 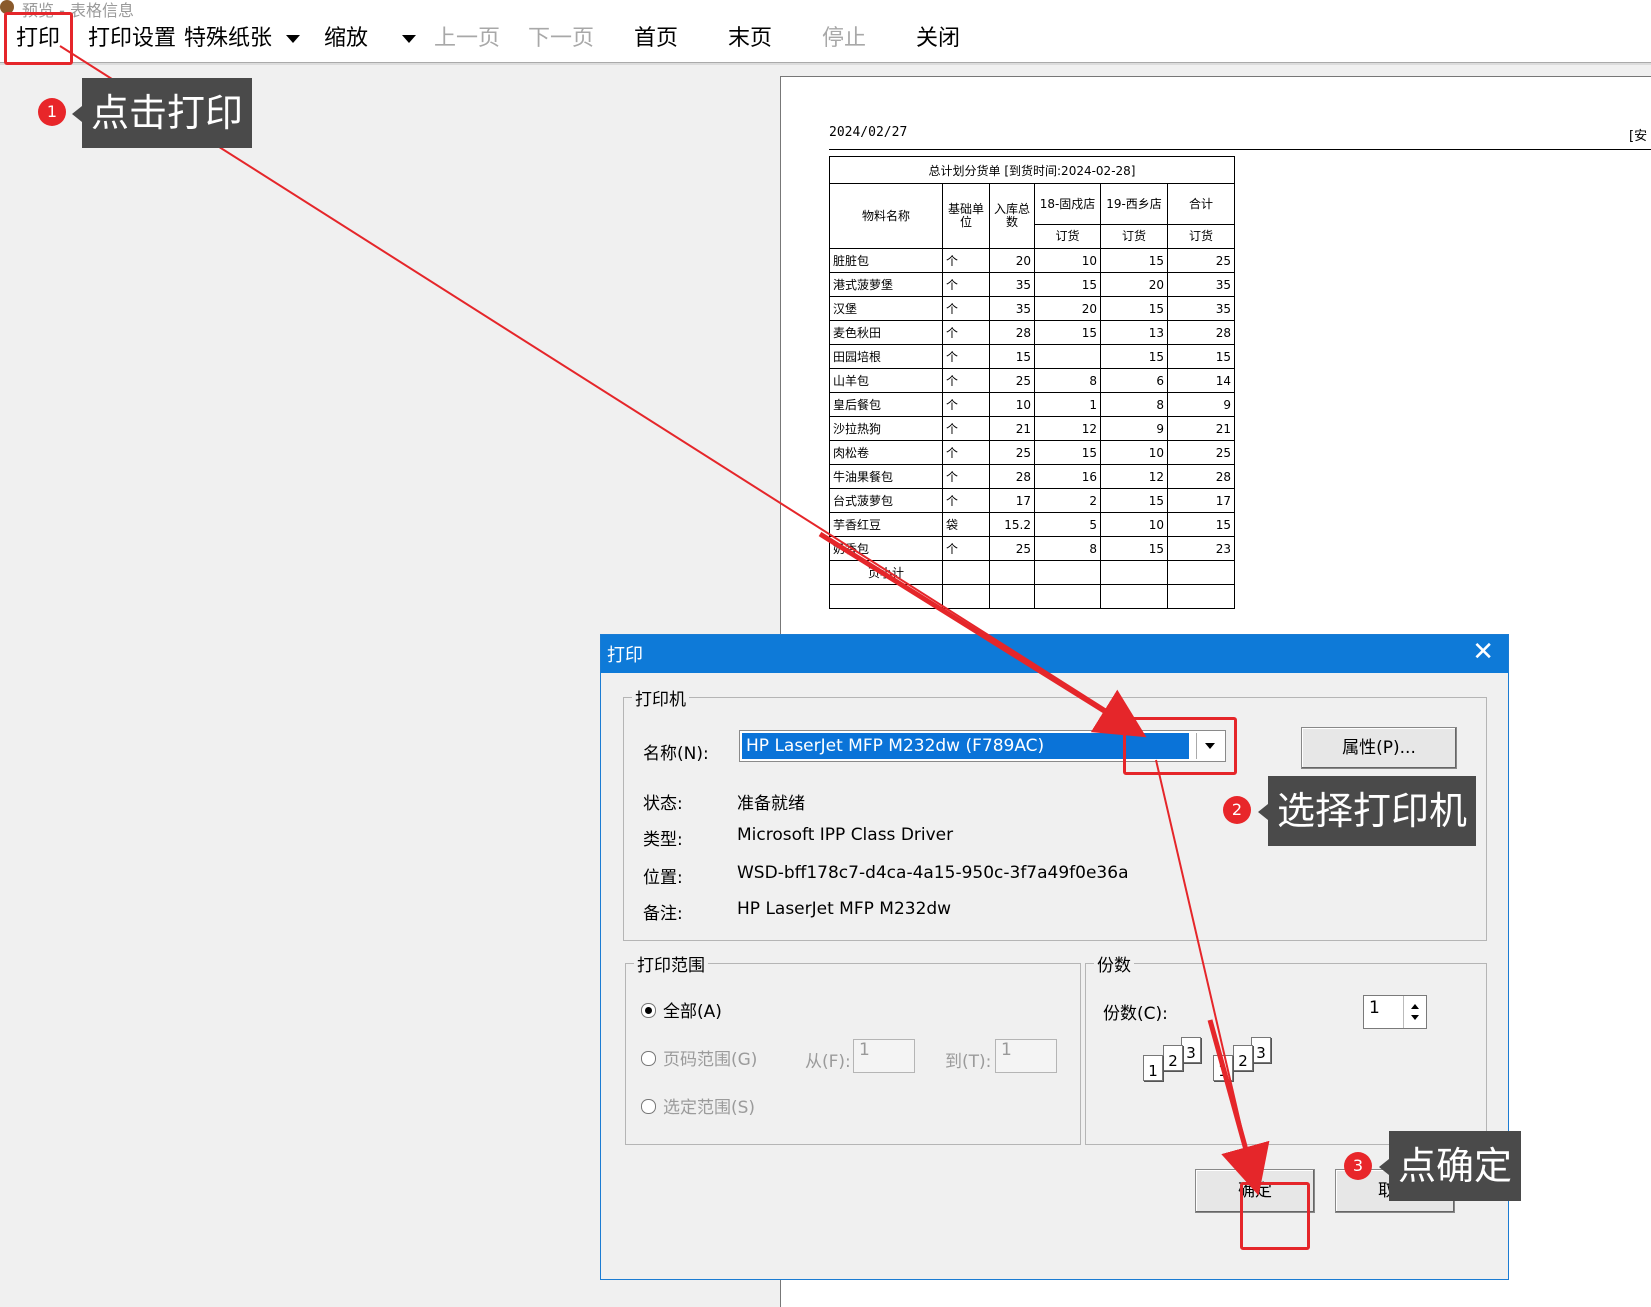 I want to click on callout-step2-text: 选择打印机, so click(x=1372, y=811).